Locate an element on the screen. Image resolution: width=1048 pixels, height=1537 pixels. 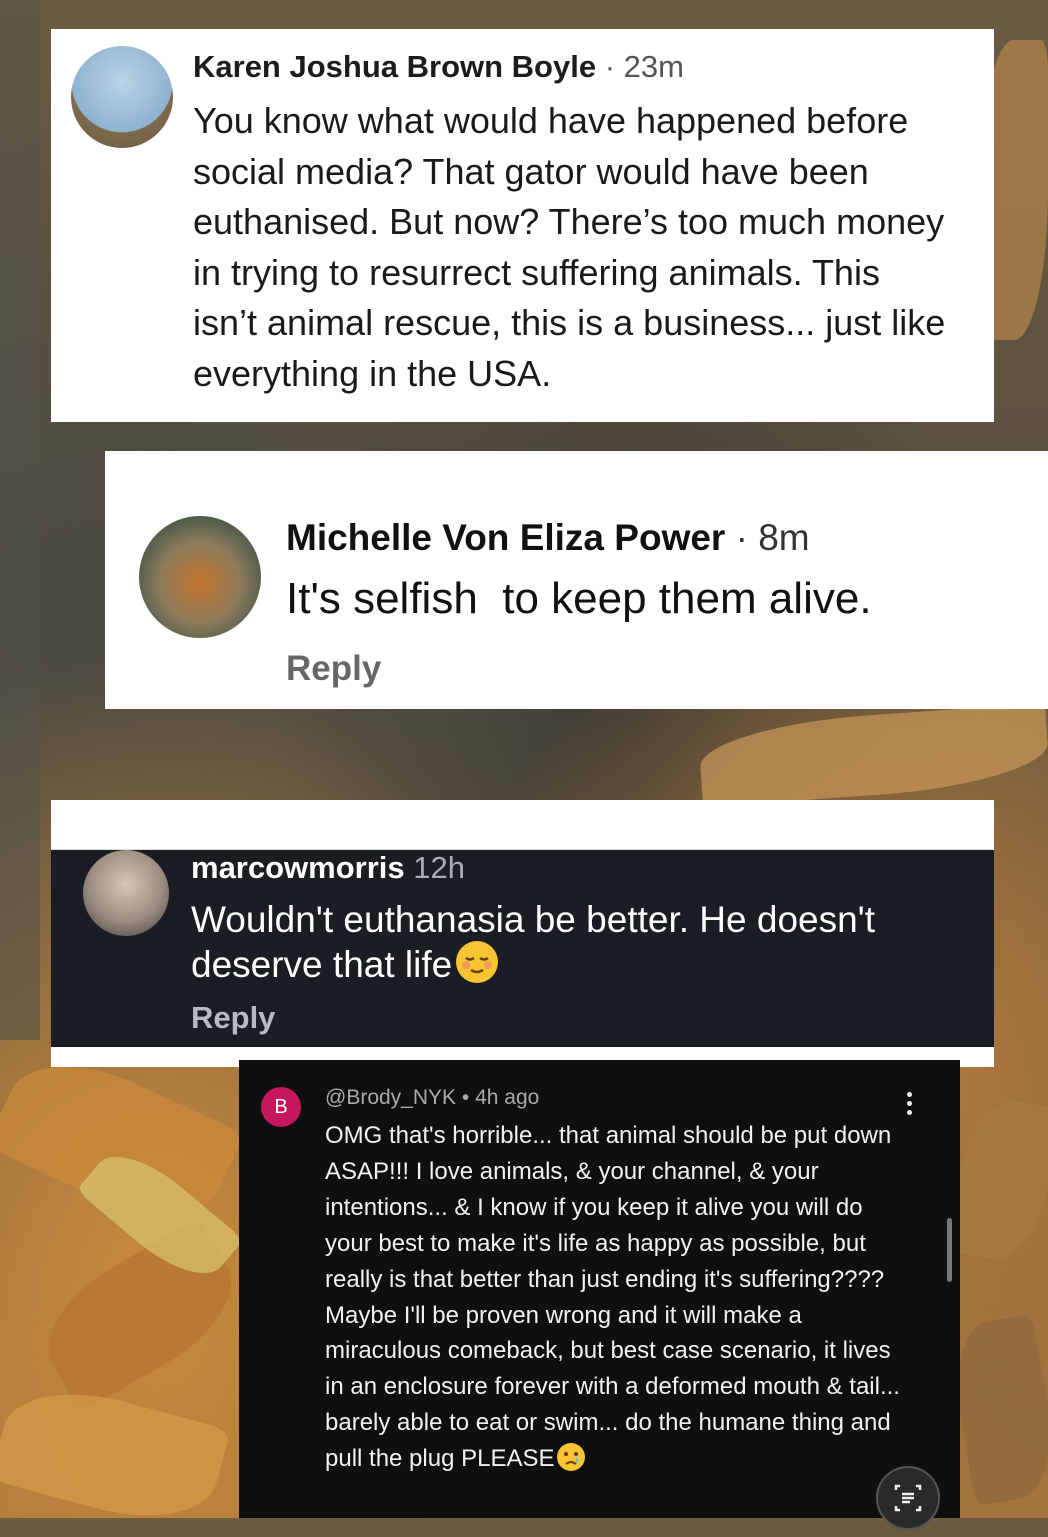
more-options-icon is located at coordinates (909, 1105).